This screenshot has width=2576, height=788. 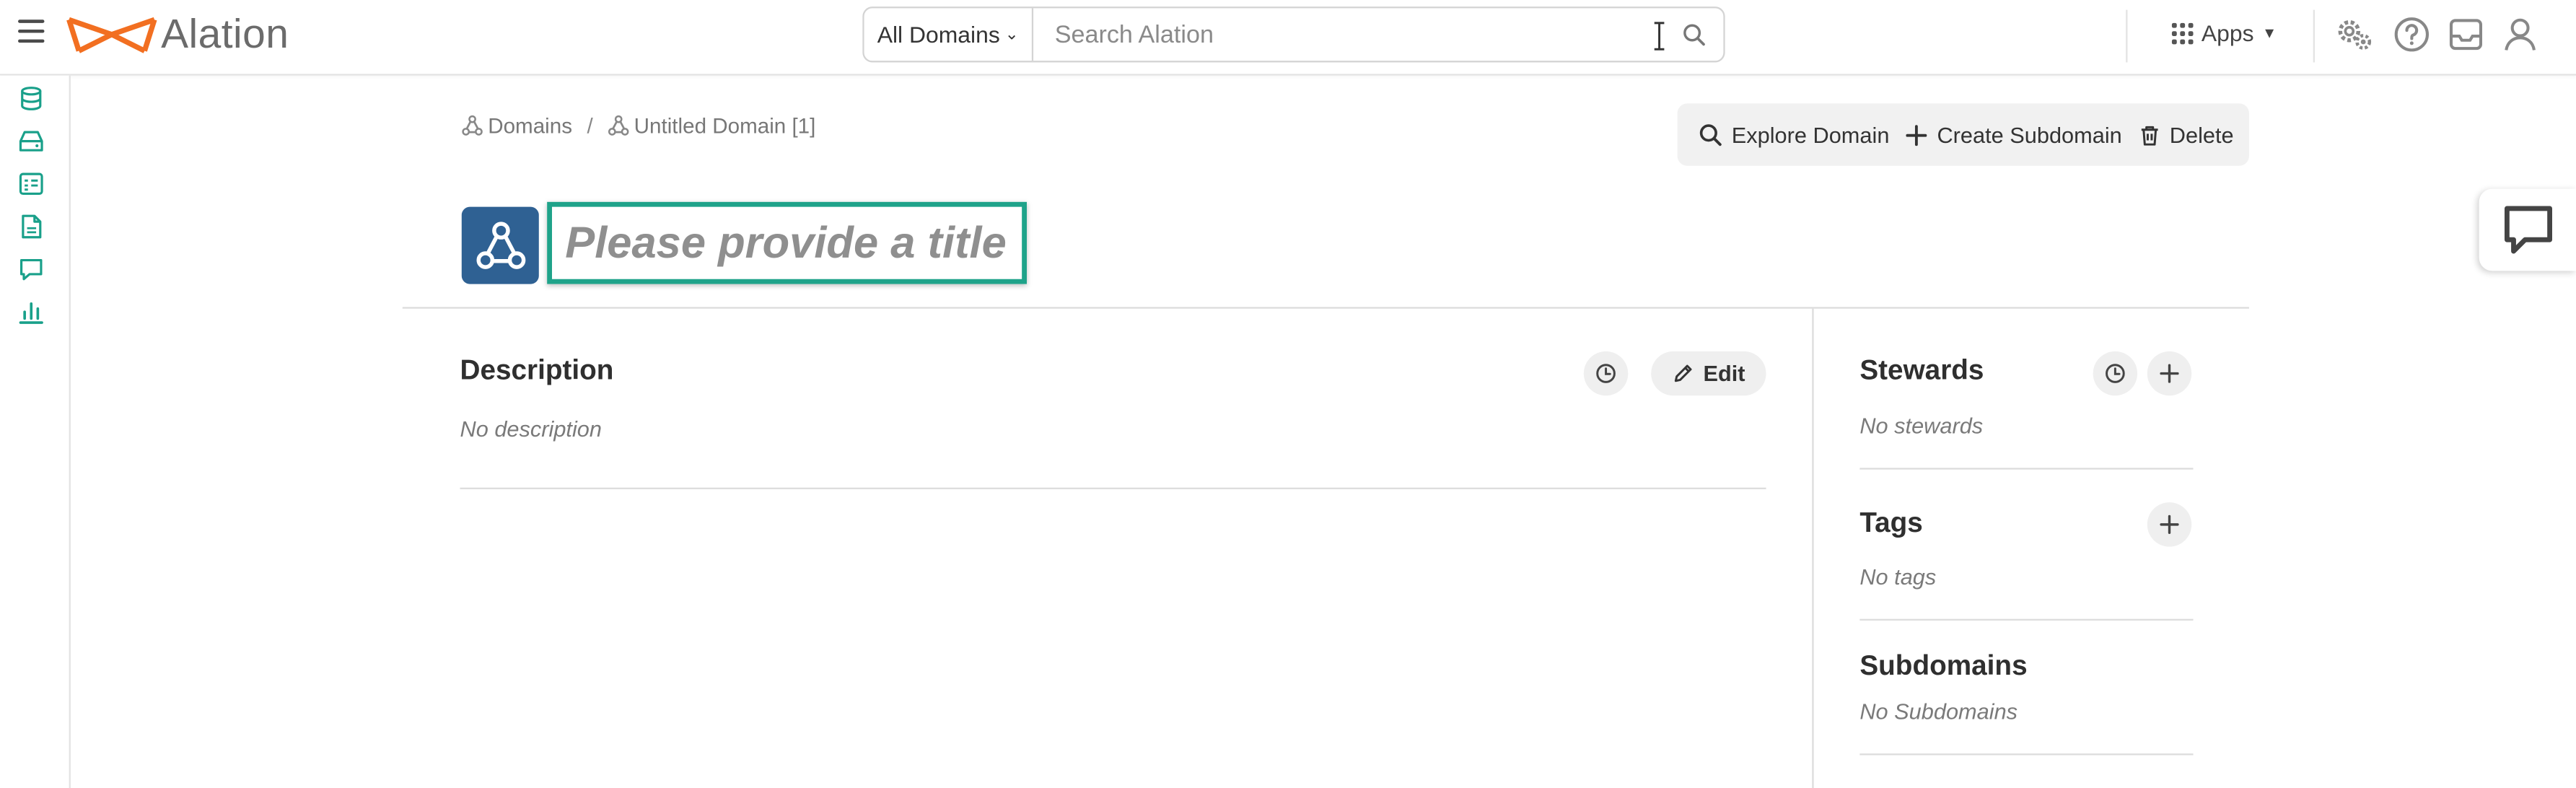 What do you see at coordinates (1011, 34) in the screenshot?
I see `chevron-down-icon: ⌄` at bounding box center [1011, 34].